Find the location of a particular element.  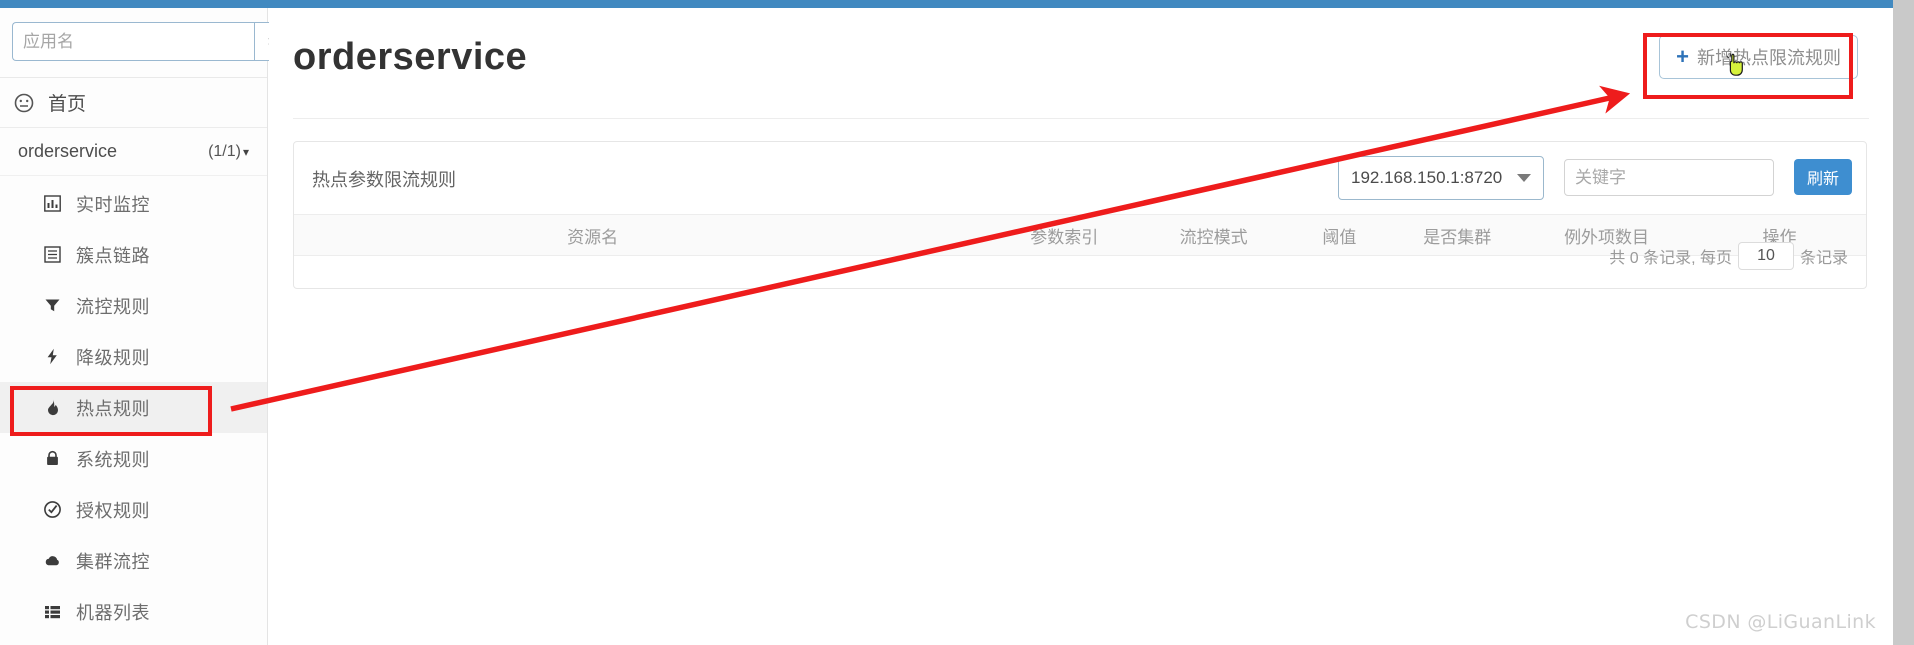

page-scrollbar-thumb is located at coordinates (1903, 322).